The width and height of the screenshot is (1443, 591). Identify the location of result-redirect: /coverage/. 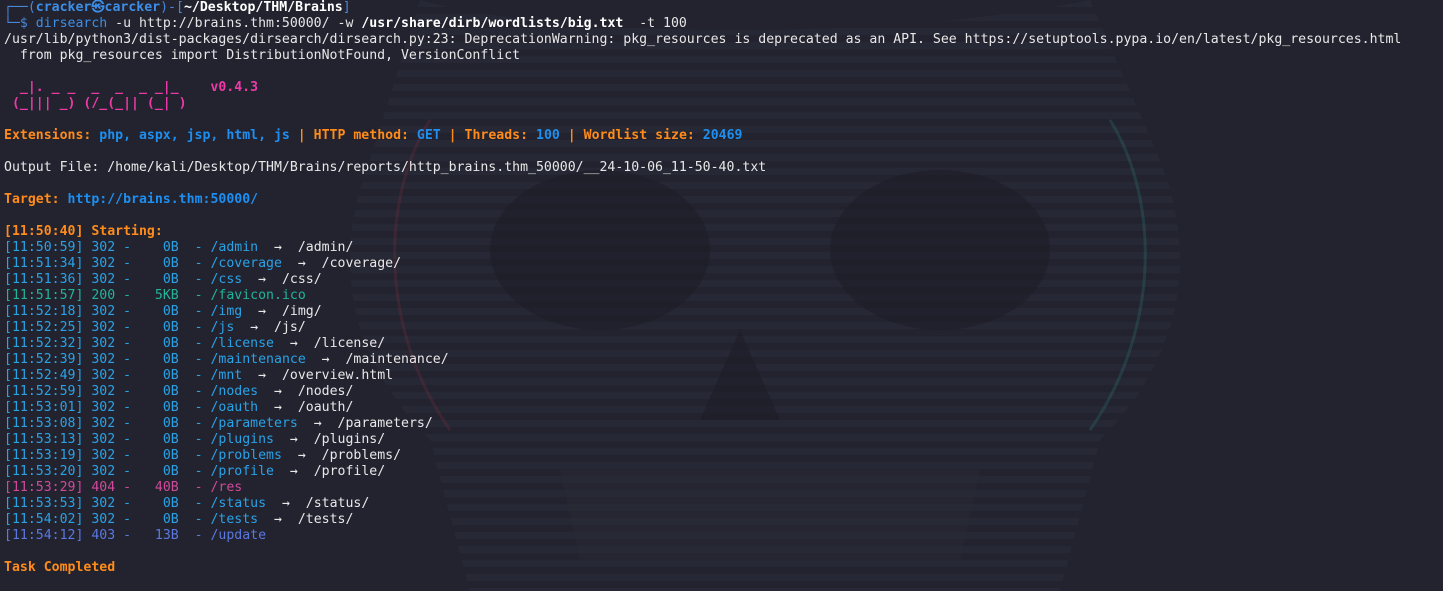
(361, 263).